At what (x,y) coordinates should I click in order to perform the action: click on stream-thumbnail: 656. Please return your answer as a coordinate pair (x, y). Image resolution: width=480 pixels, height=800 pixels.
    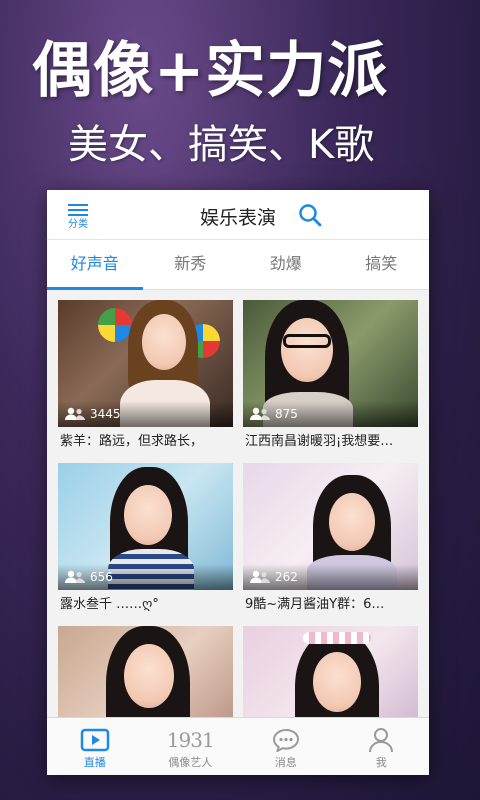
    Looking at the image, I should click on (145, 526).